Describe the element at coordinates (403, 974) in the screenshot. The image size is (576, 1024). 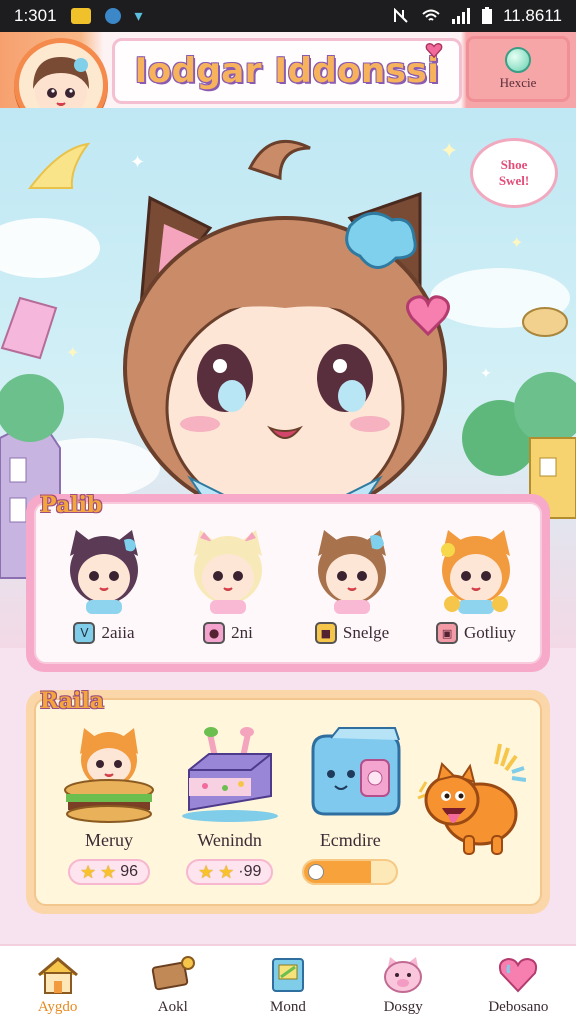
I see `pig-face-icon` at that location.